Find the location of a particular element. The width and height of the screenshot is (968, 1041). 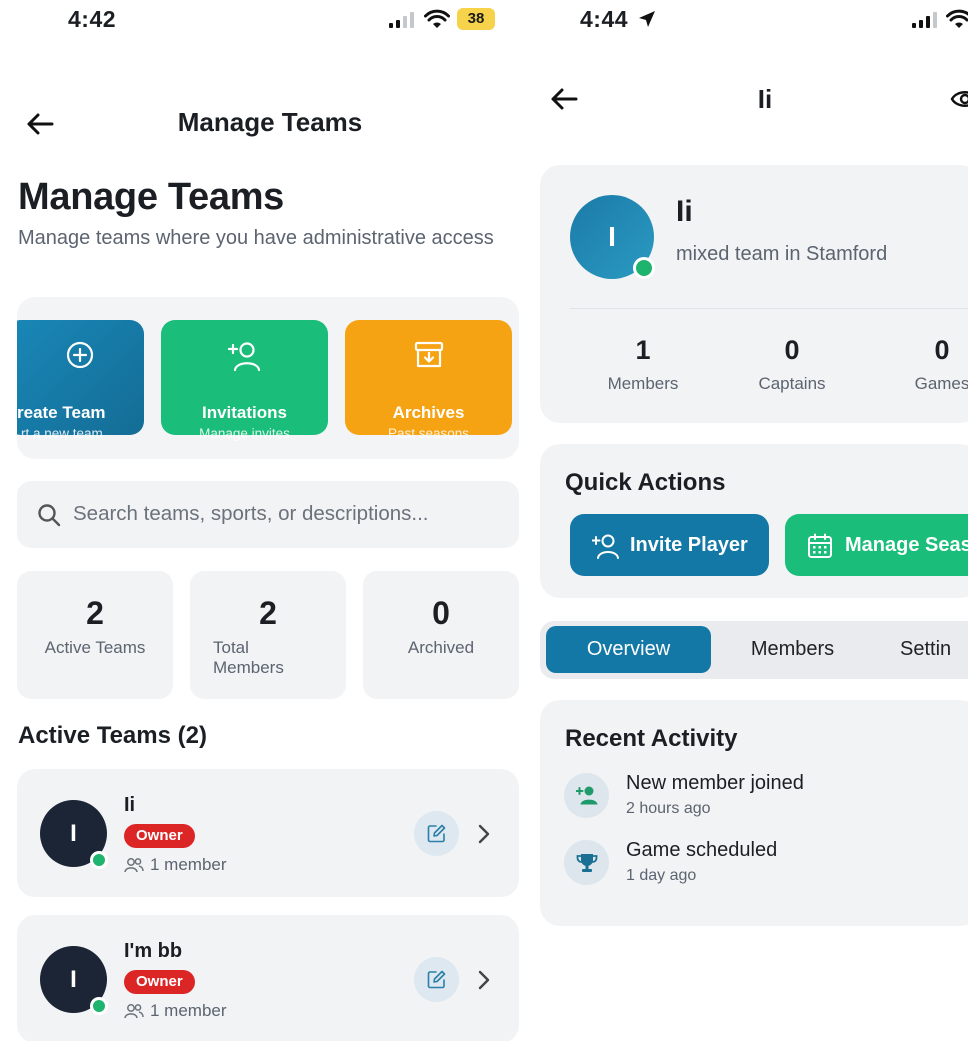

tab-members: Members is located at coordinates (792, 649).